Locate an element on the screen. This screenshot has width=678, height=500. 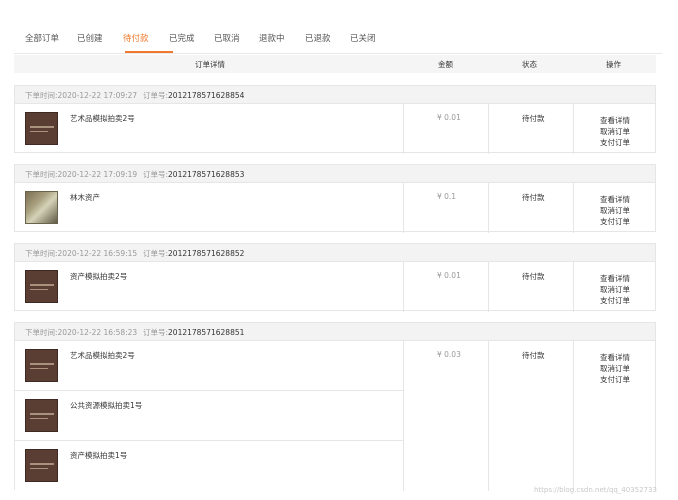
tab-closed: 已关闭 is located at coordinates (363, 38).